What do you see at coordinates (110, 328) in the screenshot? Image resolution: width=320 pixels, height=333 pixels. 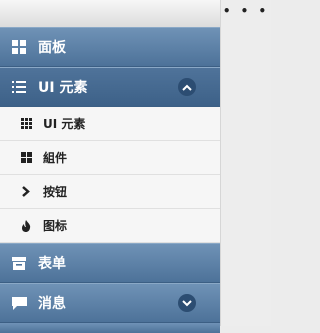 I see `next-nav-item-partial` at bounding box center [110, 328].